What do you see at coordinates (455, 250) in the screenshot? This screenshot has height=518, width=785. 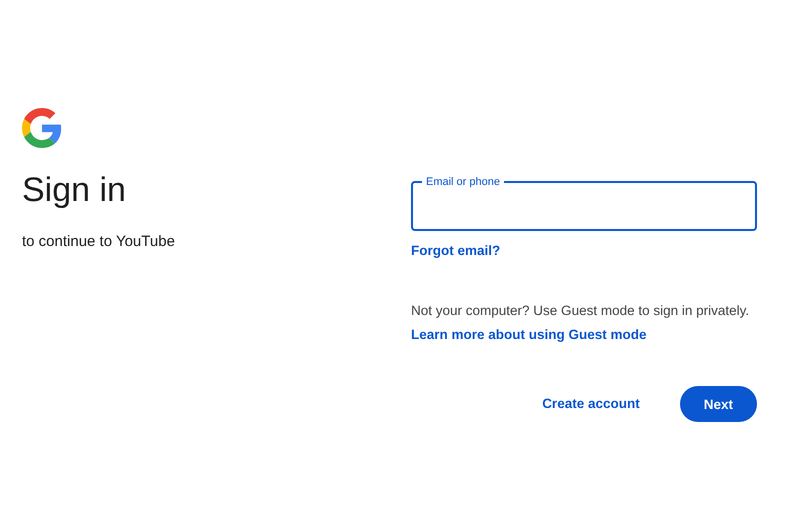 I see `forgot-email-link: Forgot email?` at bounding box center [455, 250].